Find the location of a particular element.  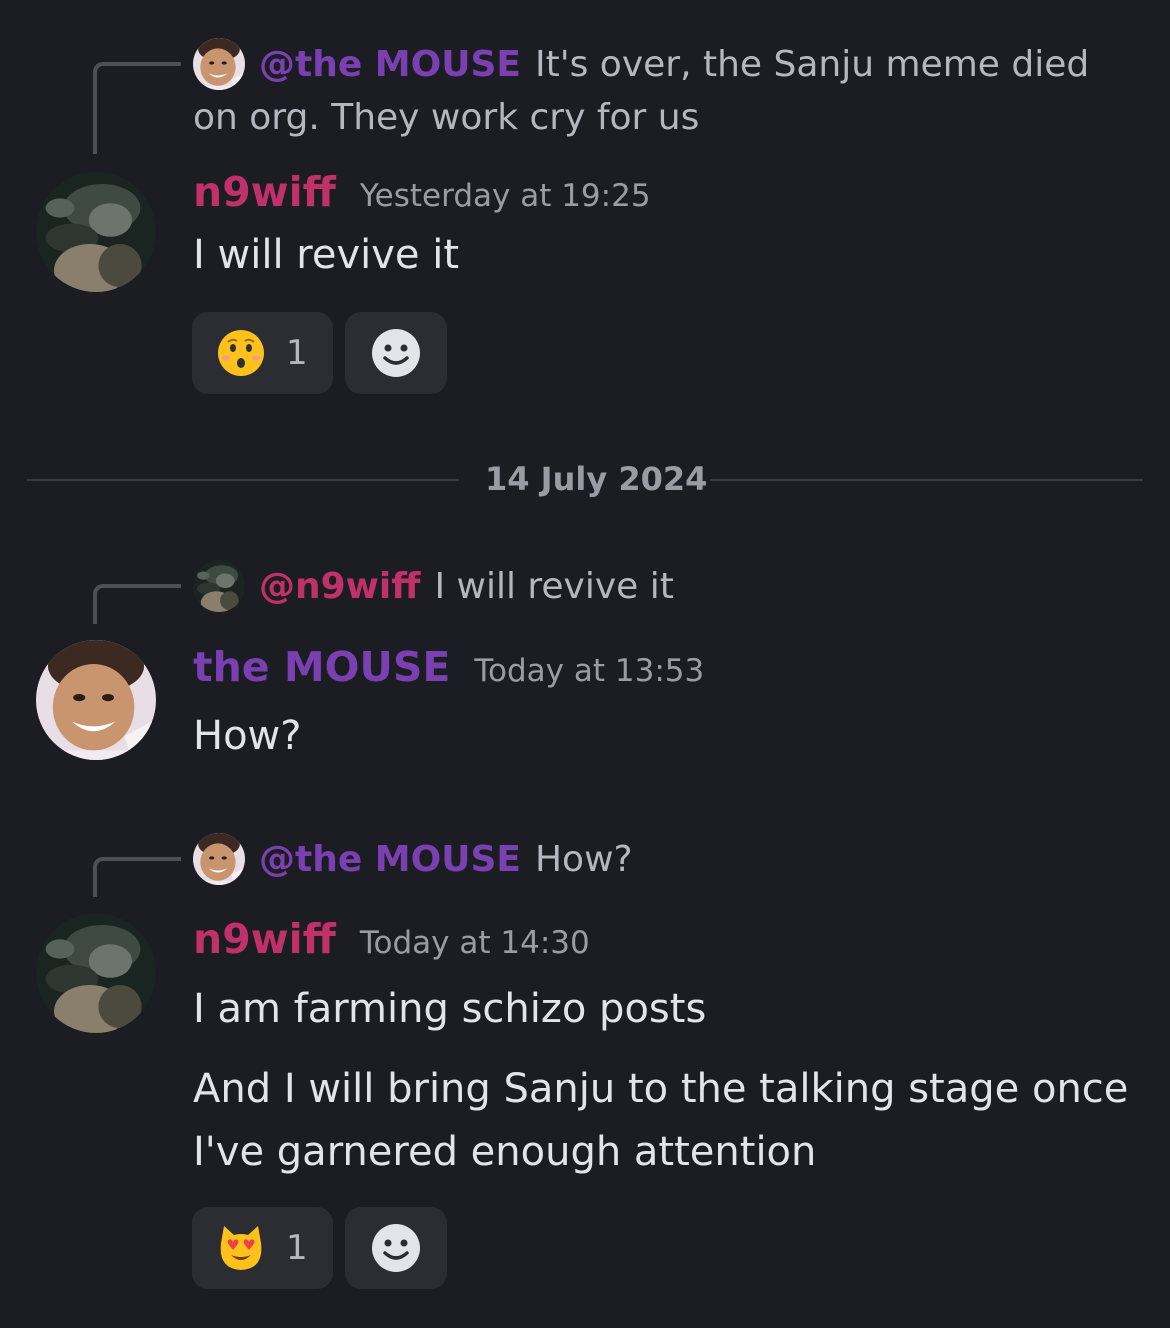

reply-snippet: I will revive it is located at coordinates (554, 586).